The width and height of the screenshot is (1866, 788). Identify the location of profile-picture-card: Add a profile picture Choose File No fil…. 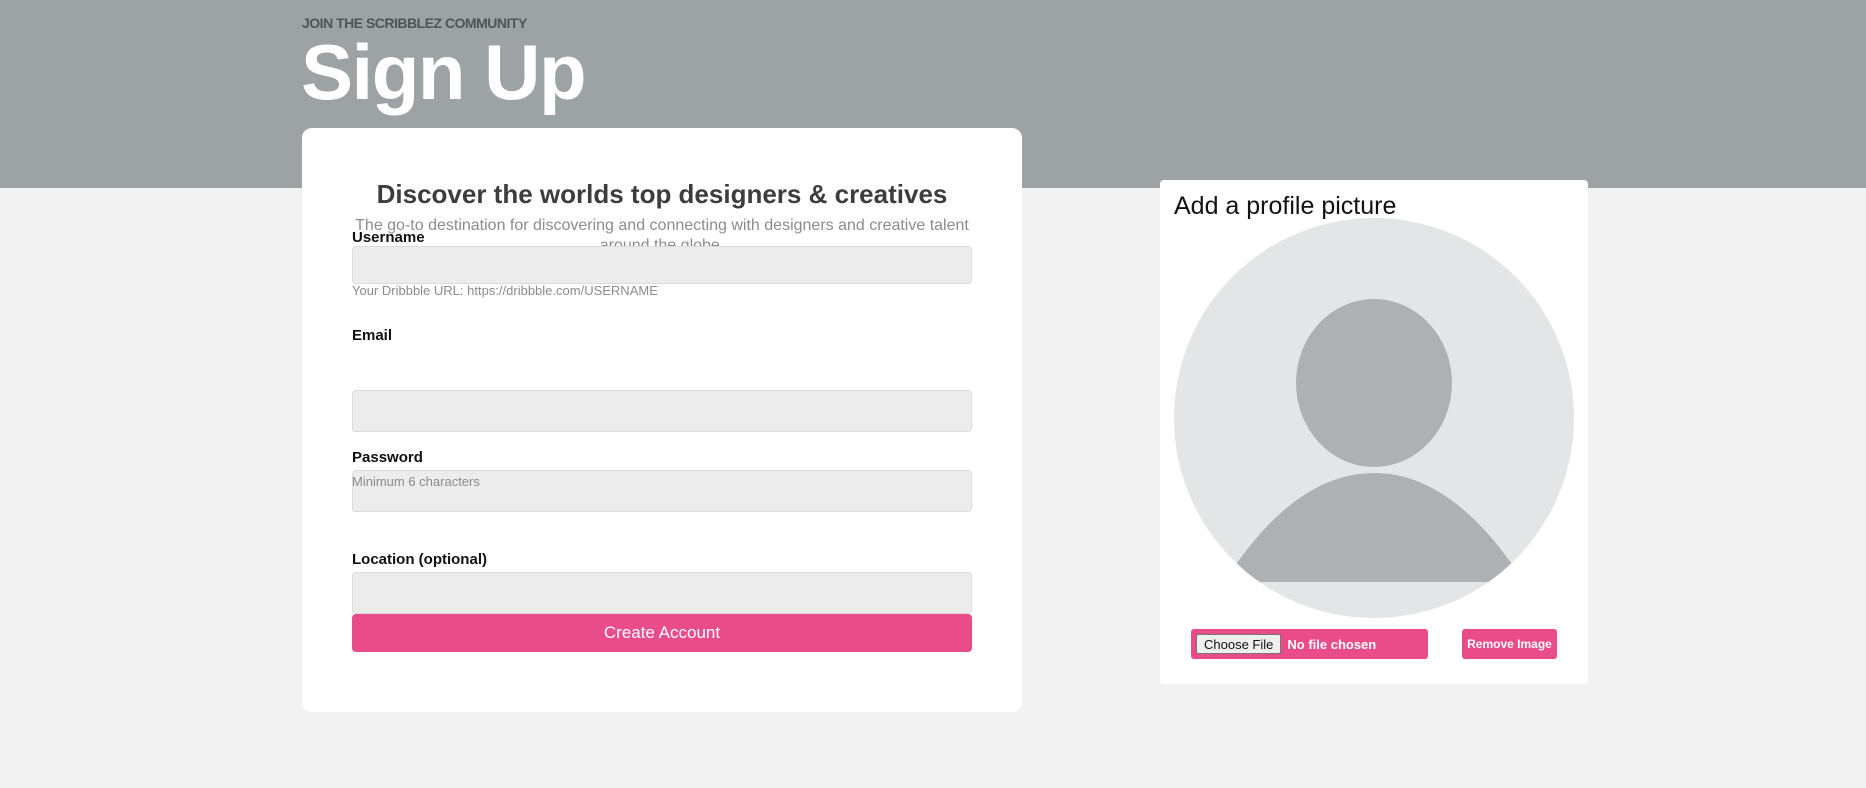
(1374, 432).